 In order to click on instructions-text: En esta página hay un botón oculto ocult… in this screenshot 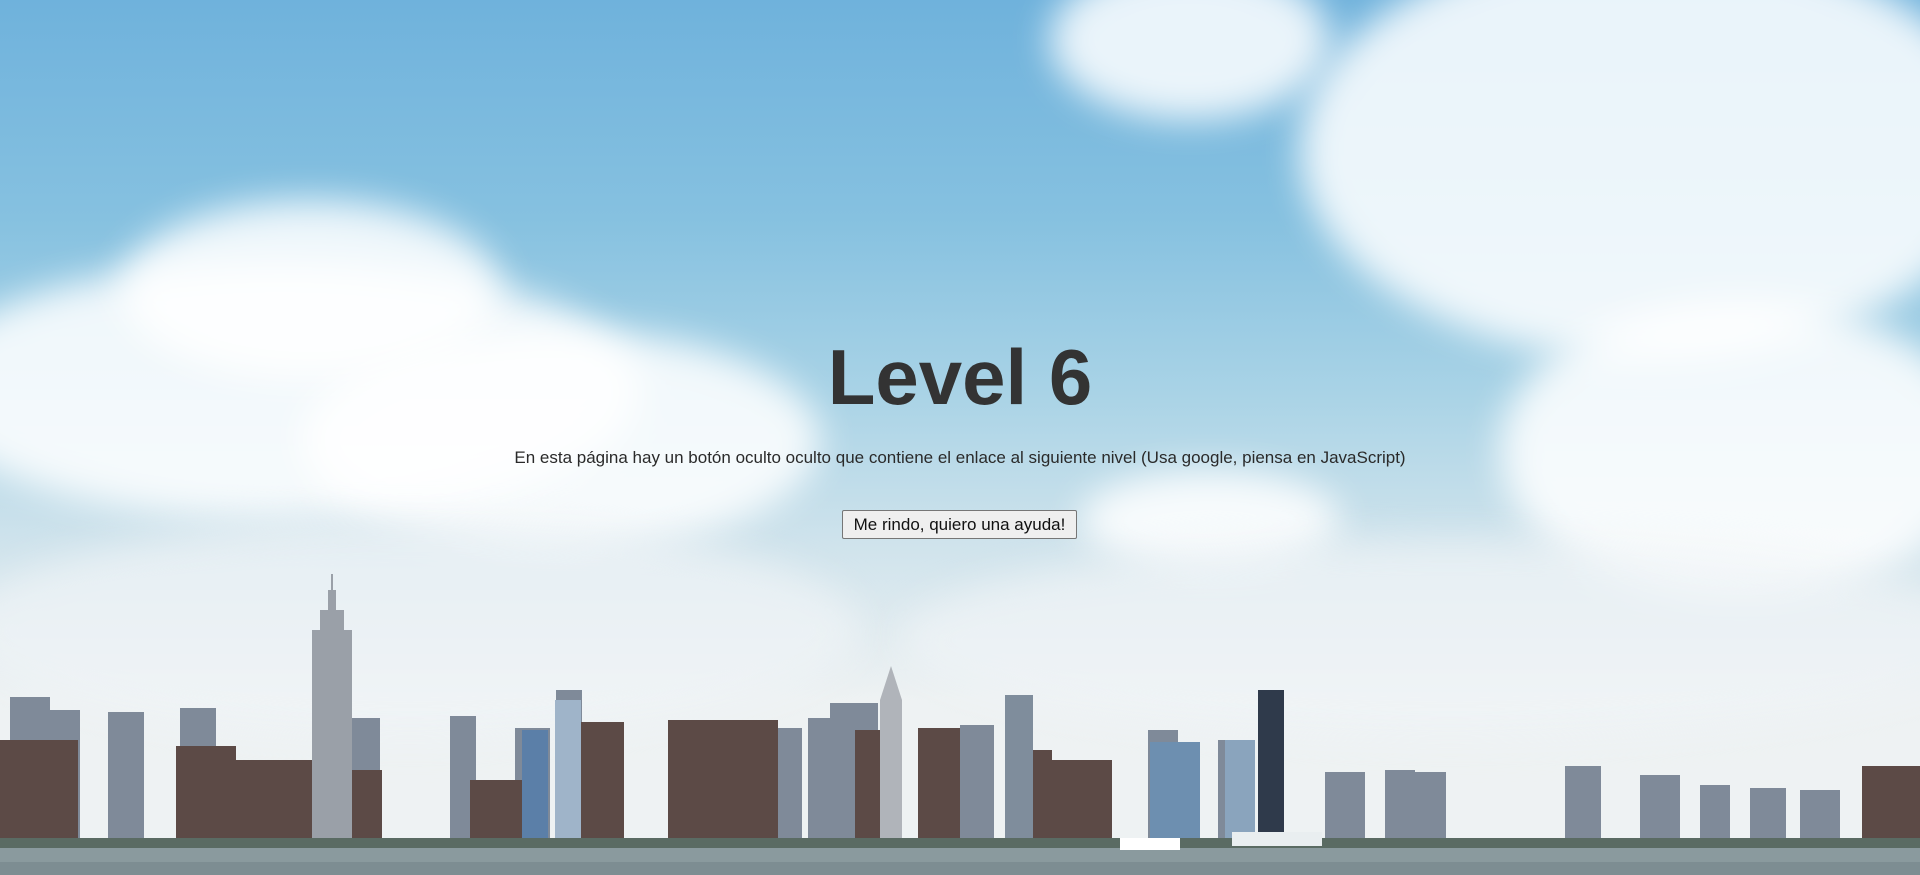, I will do `click(960, 457)`.